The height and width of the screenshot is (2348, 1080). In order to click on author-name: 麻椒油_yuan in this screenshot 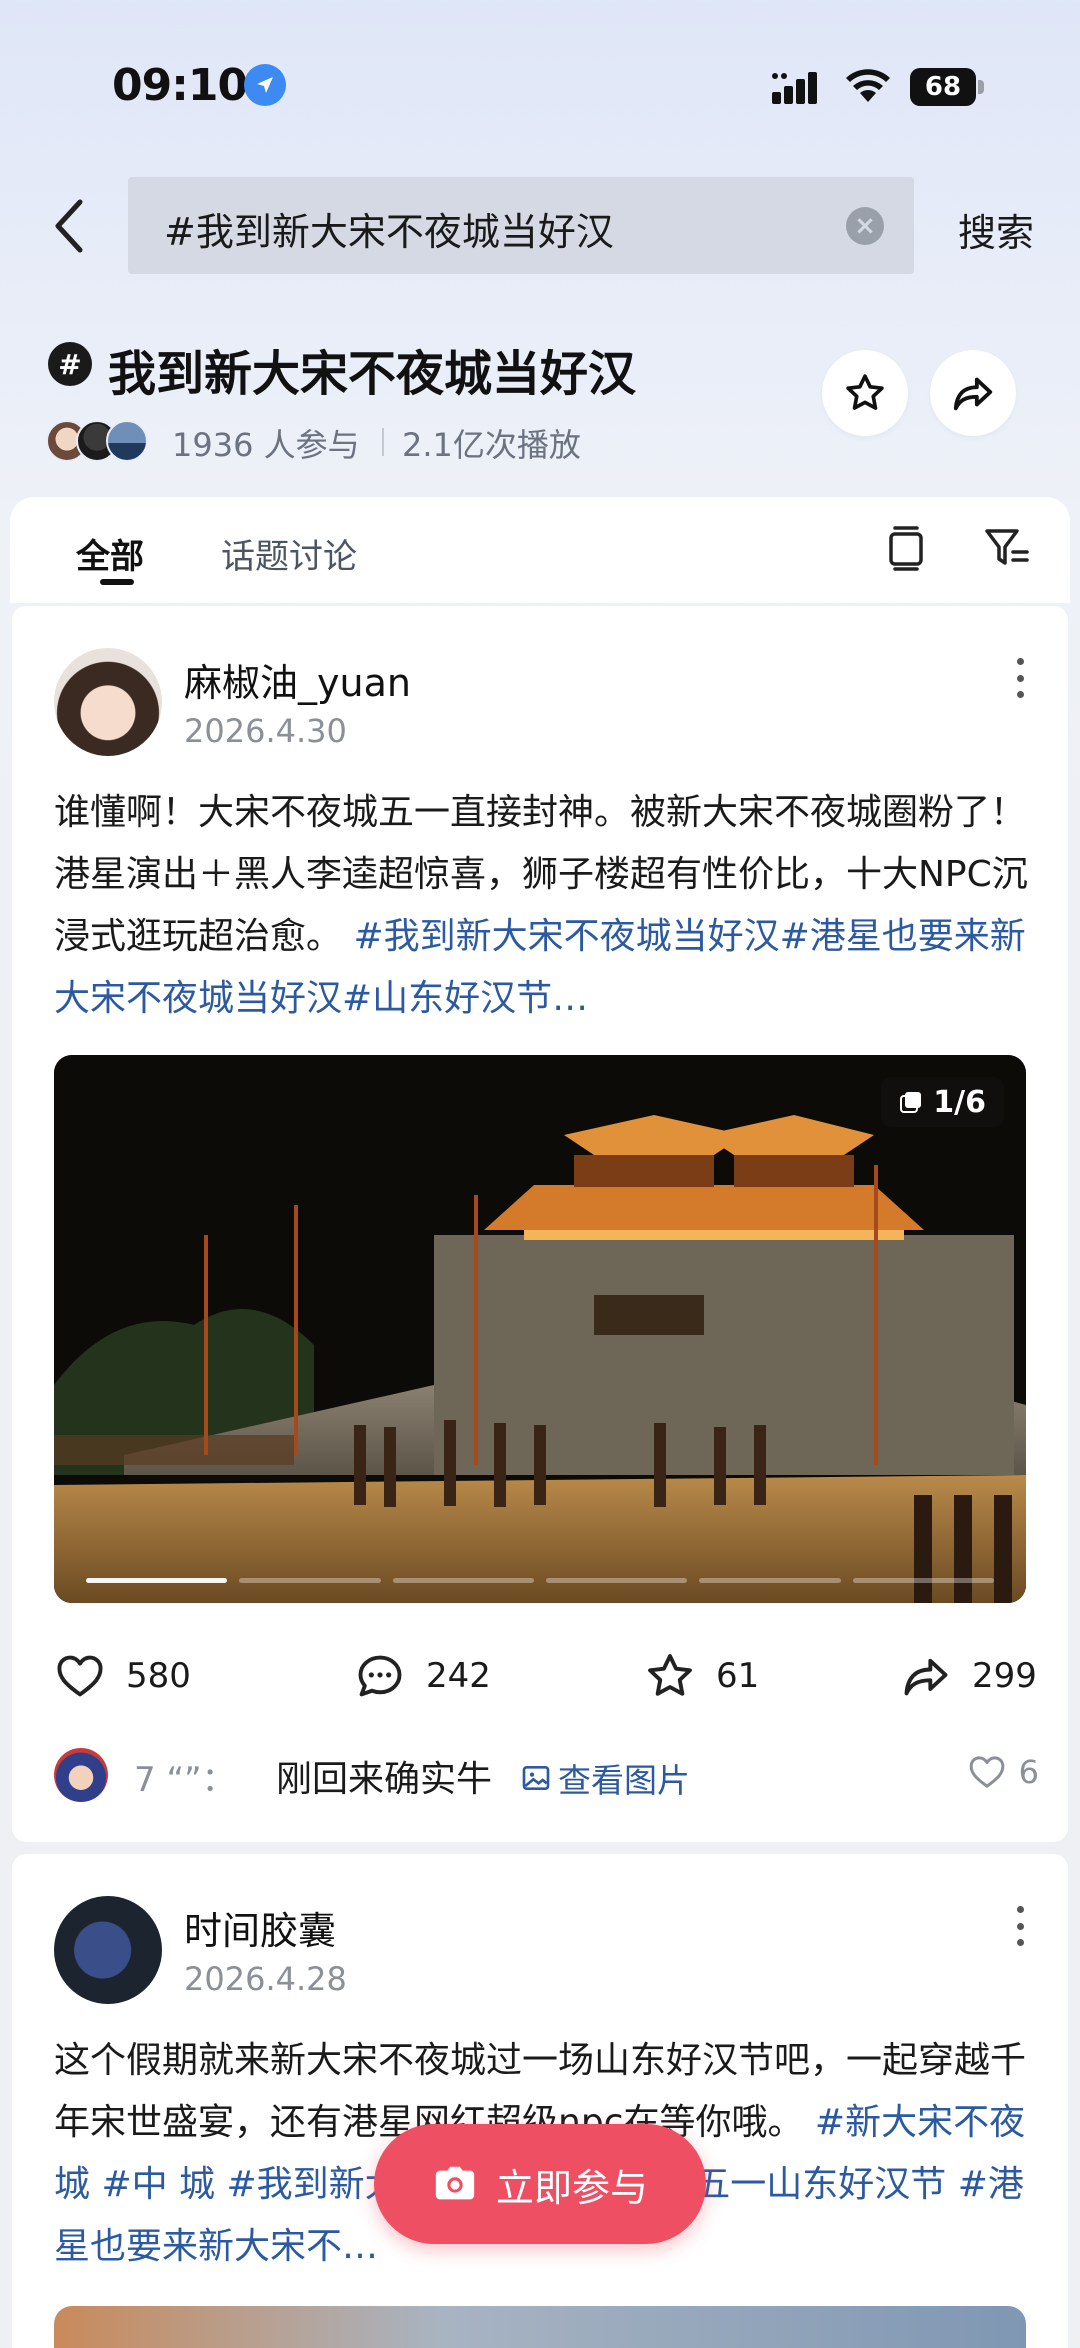, I will do `click(297, 679)`.